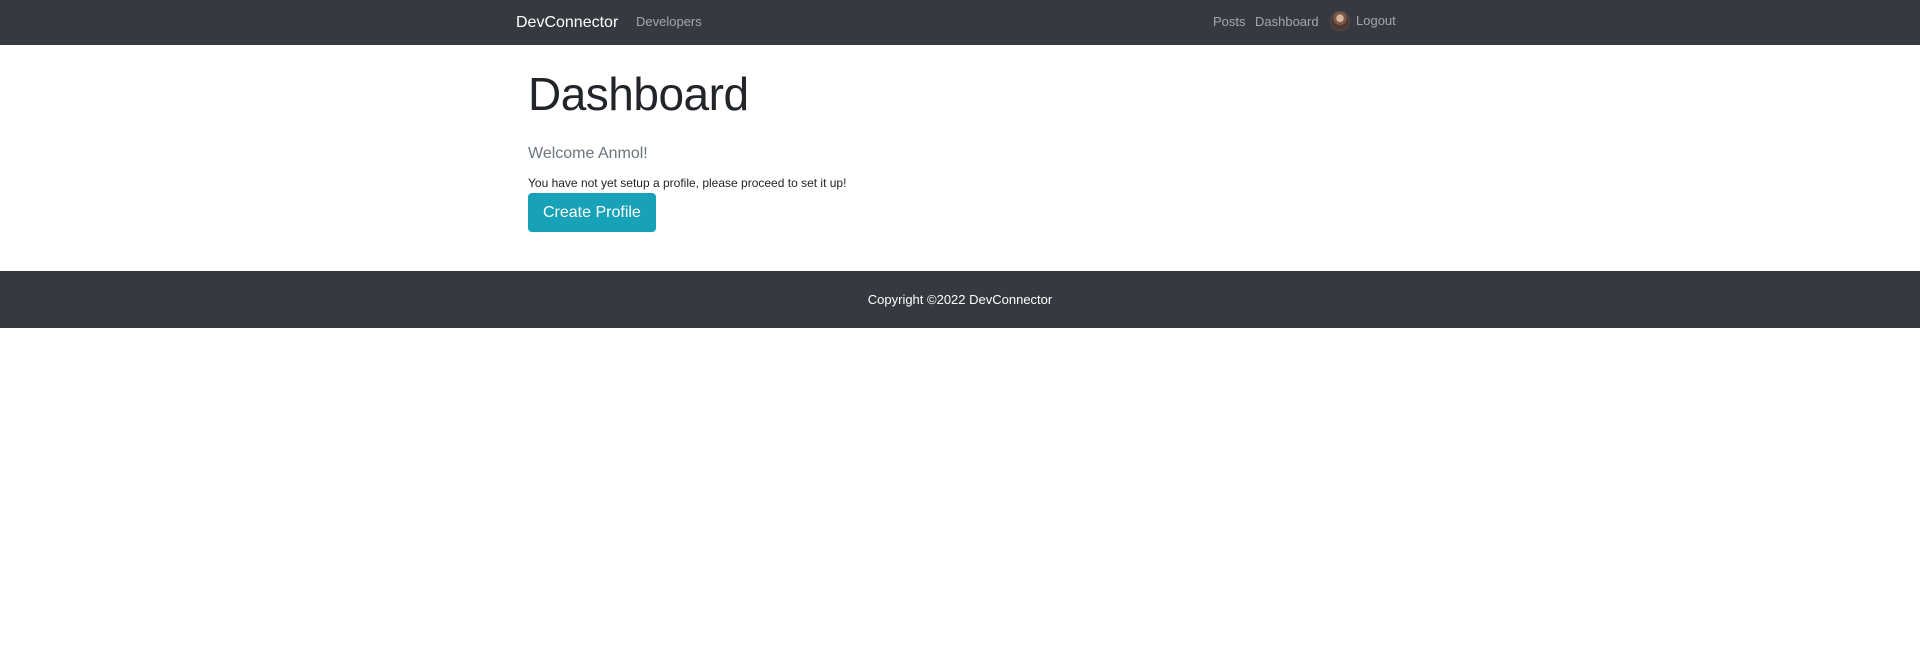 Image resolution: width=1920 pixels, height=665 pixels. What do you see at coordinates (1376, 20) in the screenshot?
I see `logout-label: Logout` at bounding box center [1376, 20].